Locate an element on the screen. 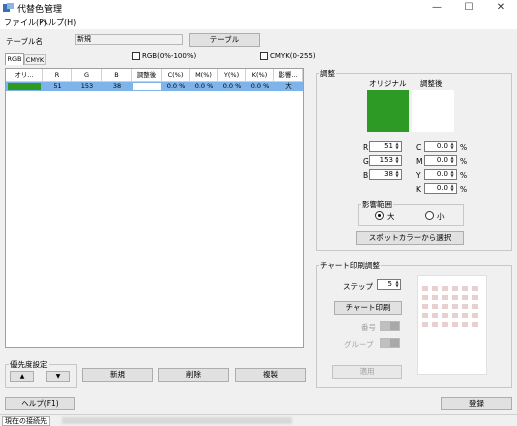 Image resolution: width=517 pixels, height=426 pixels. c-percent: % is located at coordinates (464, 147).